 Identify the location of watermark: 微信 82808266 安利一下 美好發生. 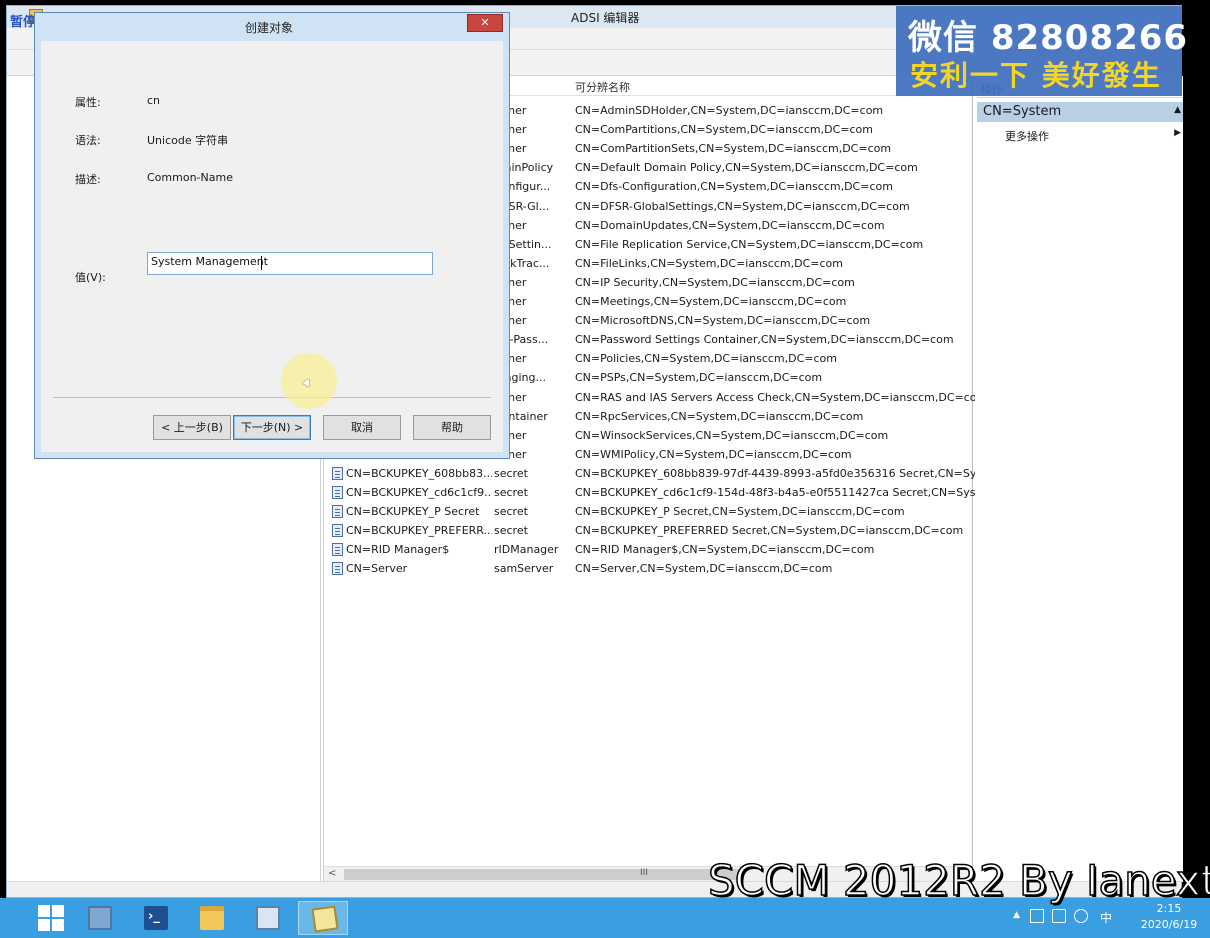
(1041, 51).